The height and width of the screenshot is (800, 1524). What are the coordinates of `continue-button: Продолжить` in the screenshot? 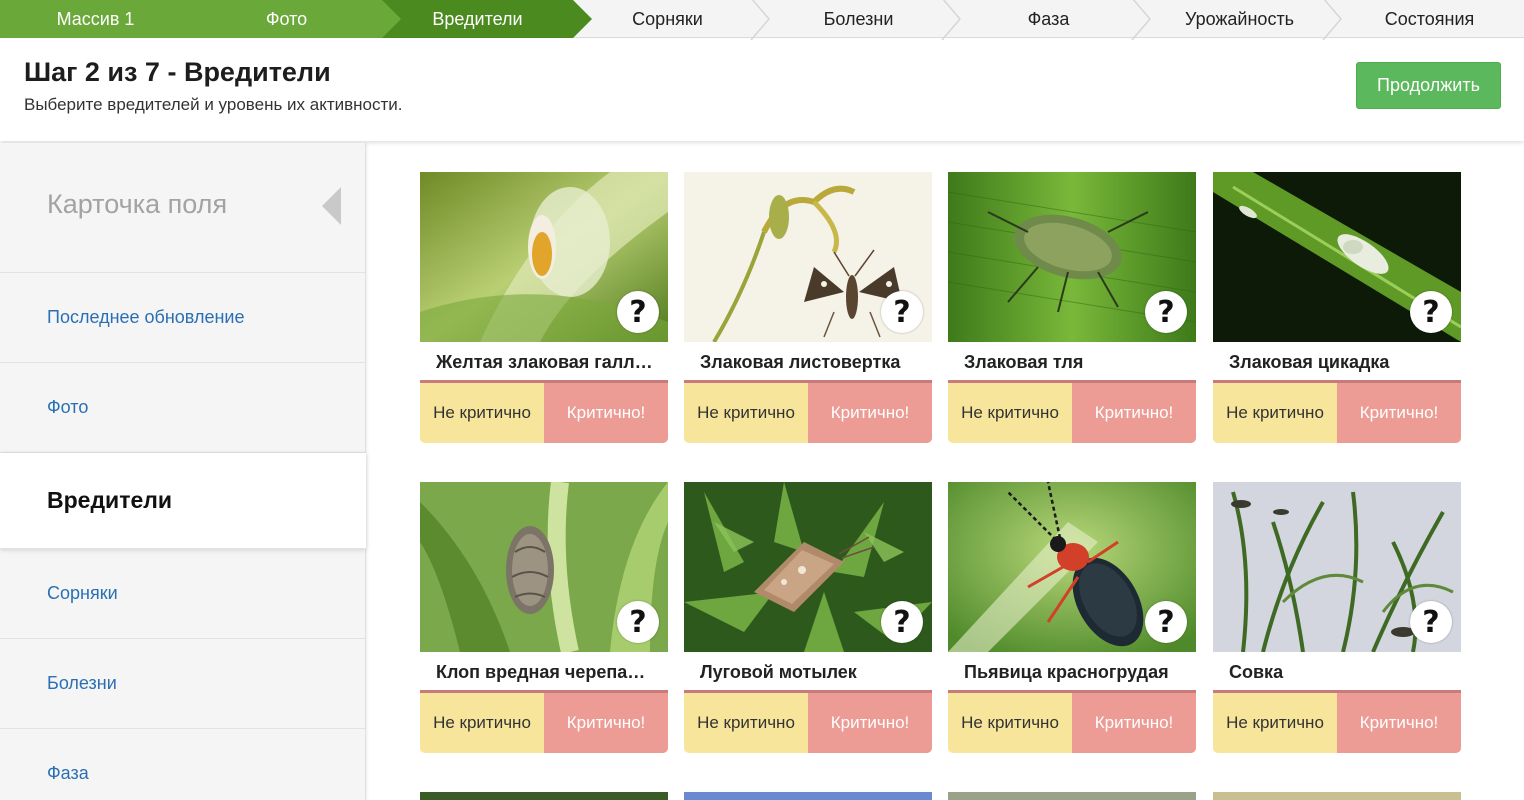 It's located at (1428, 85).